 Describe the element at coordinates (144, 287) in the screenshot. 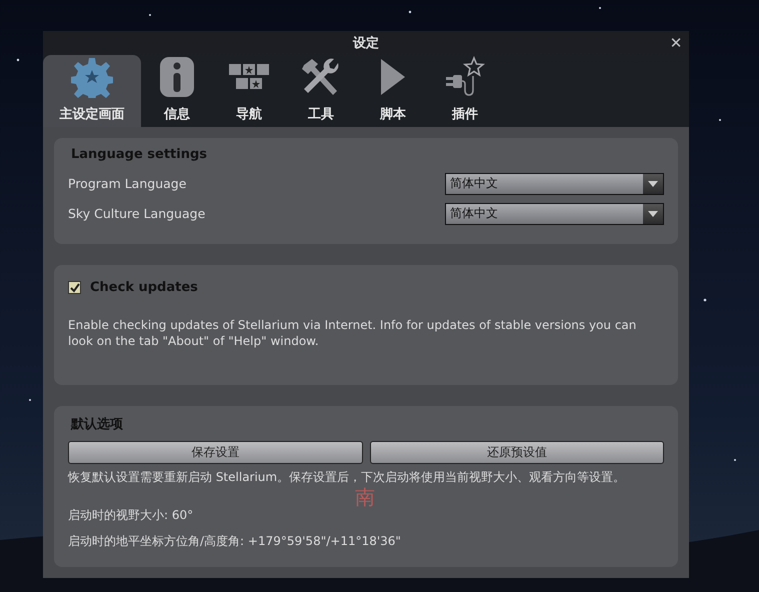

I see `checkbox-label: Check updates` at that location.